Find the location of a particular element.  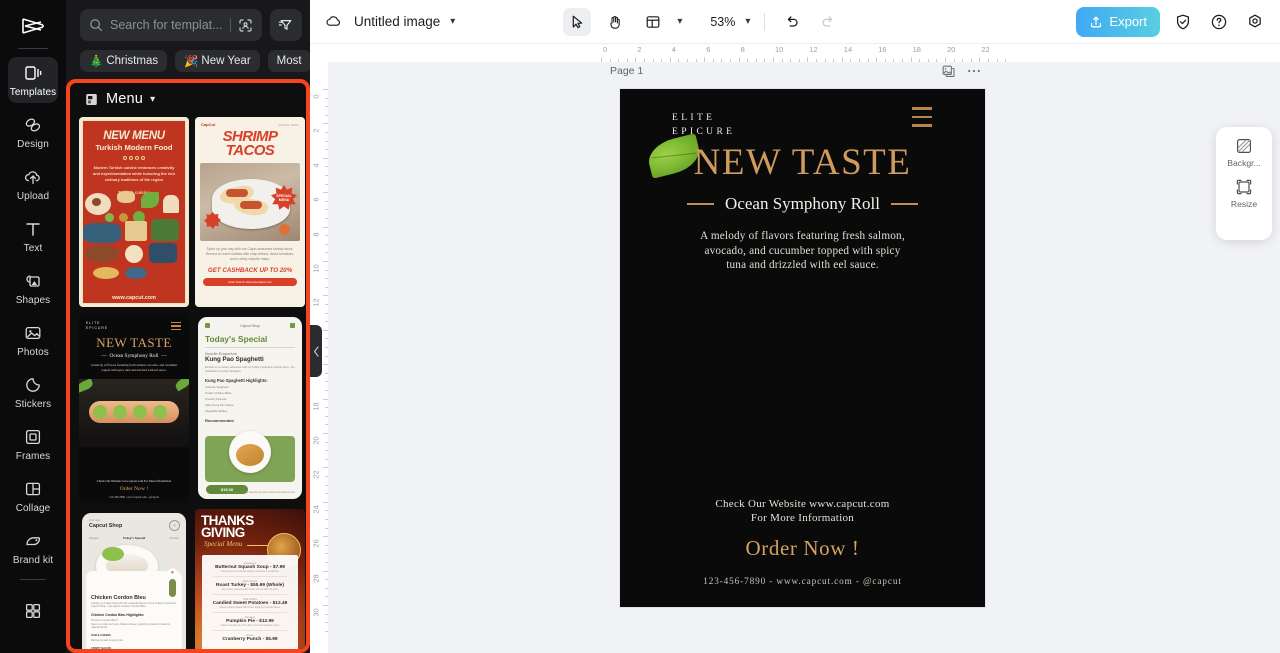

template-photo is located at coordinates (134, 413).